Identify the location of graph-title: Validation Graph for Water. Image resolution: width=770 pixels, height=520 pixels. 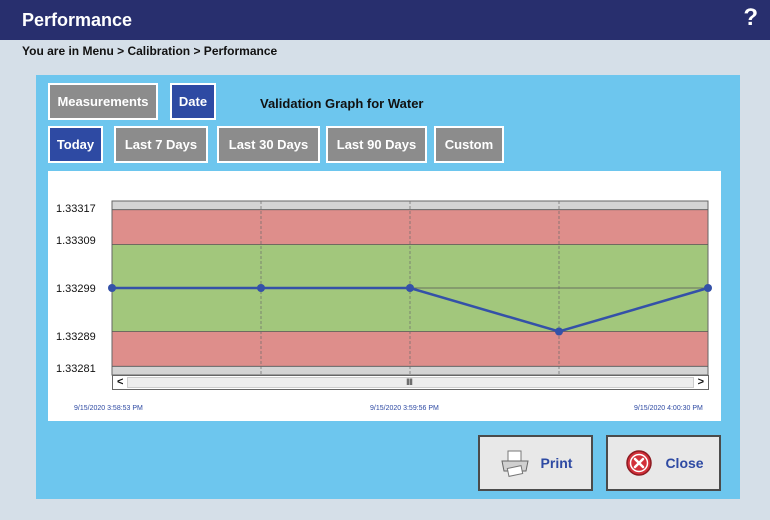
(342, 103).